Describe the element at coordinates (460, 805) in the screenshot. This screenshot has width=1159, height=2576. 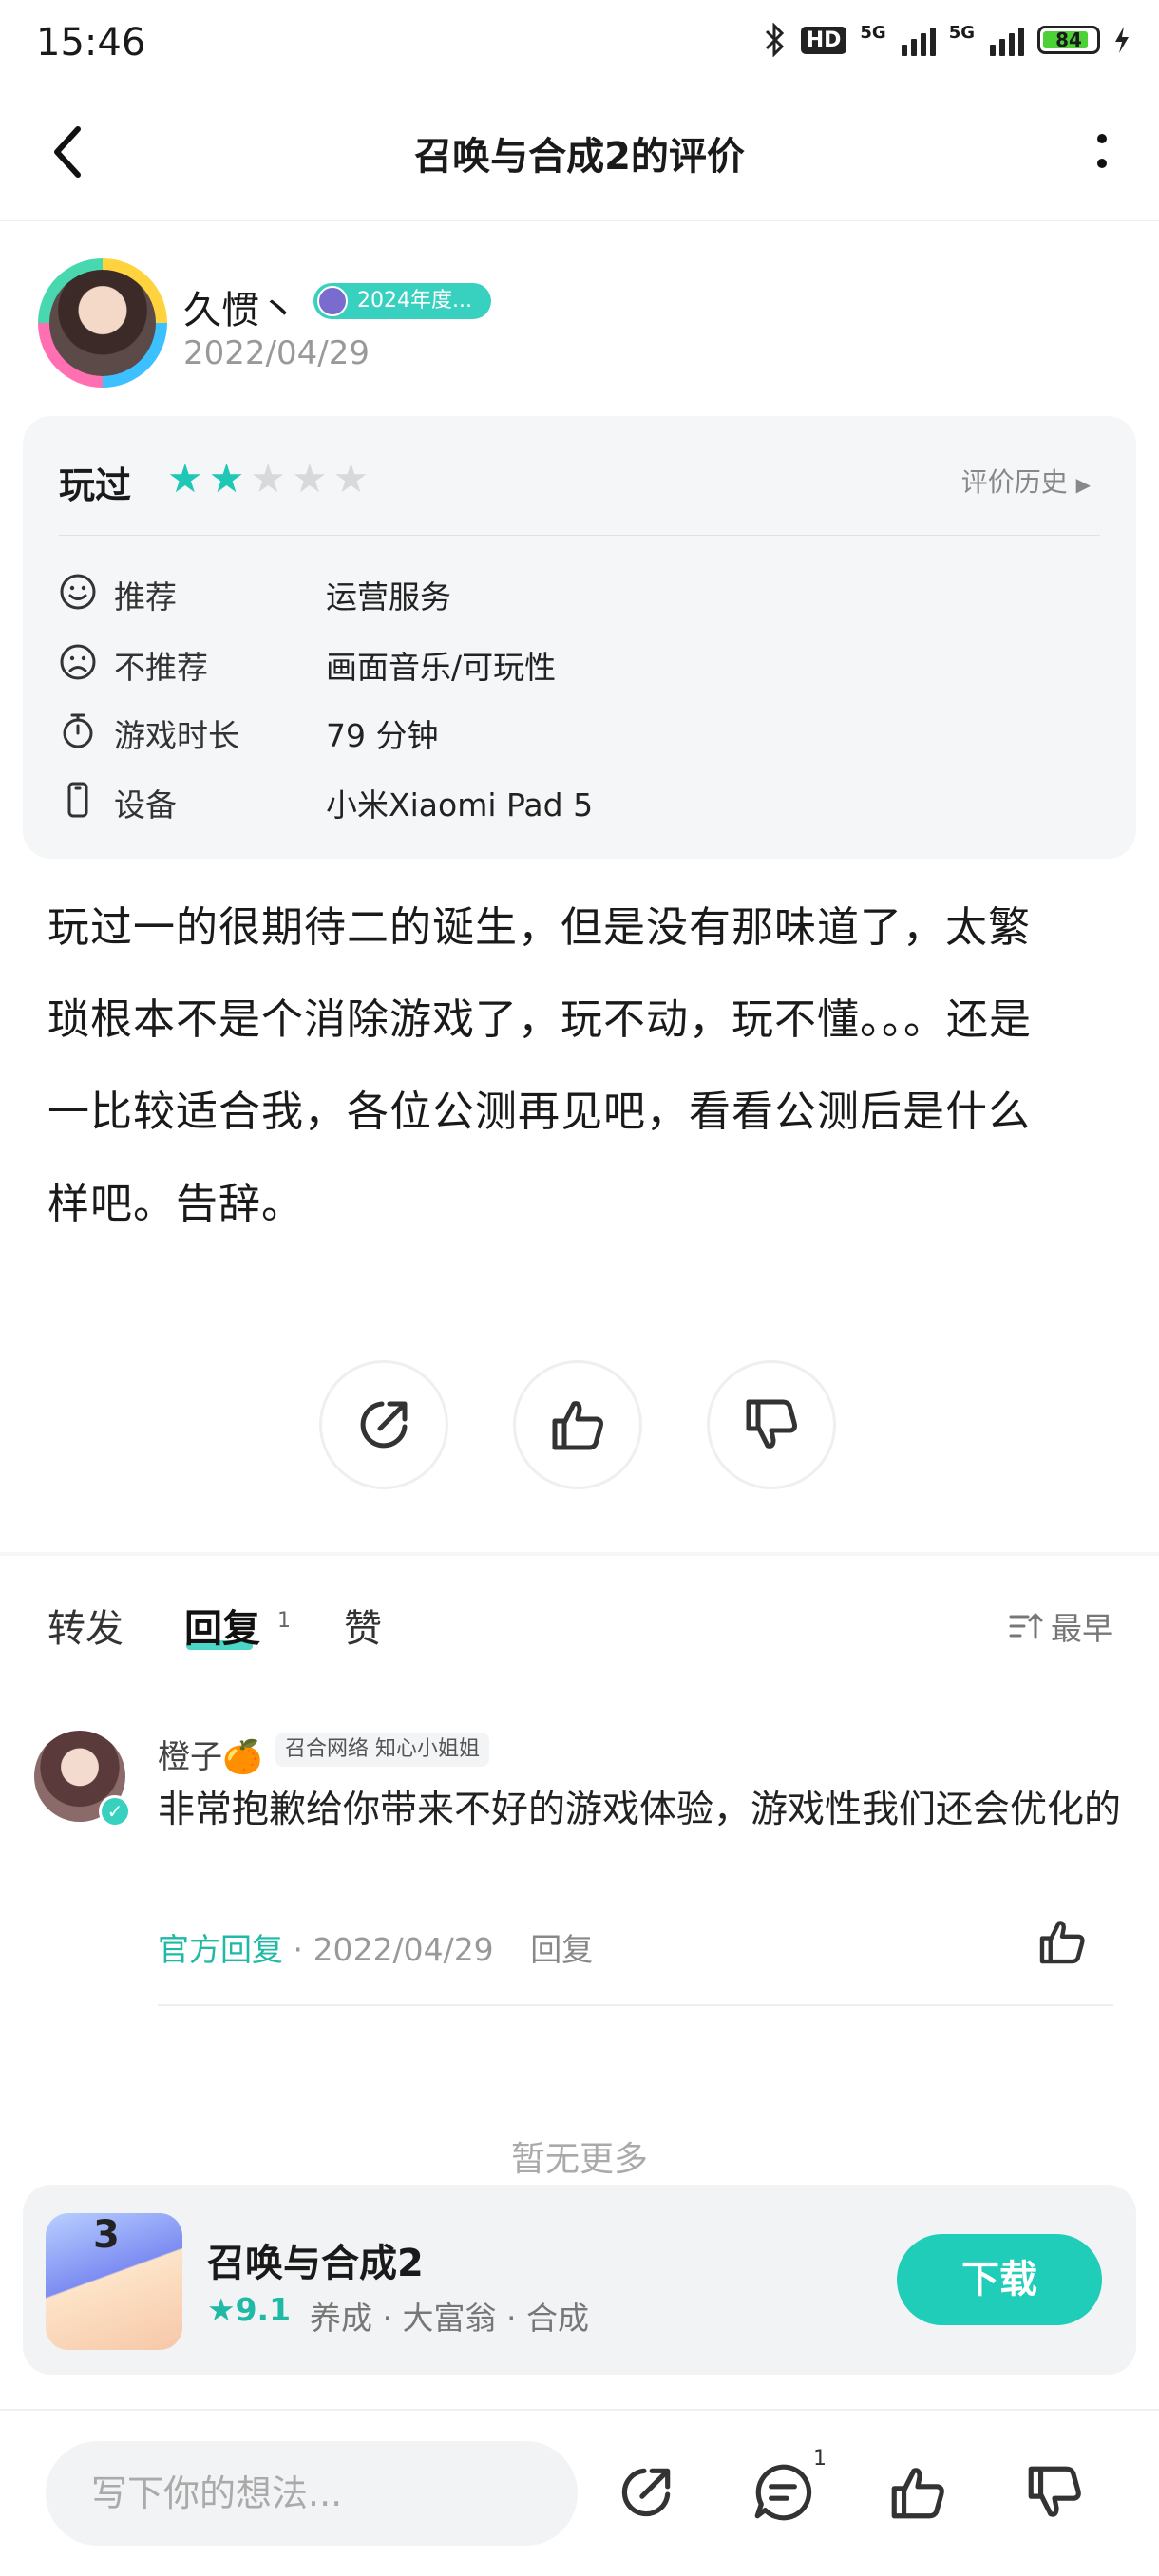
I see `device-value: 小米Xiaomi Pad 5` at that location.